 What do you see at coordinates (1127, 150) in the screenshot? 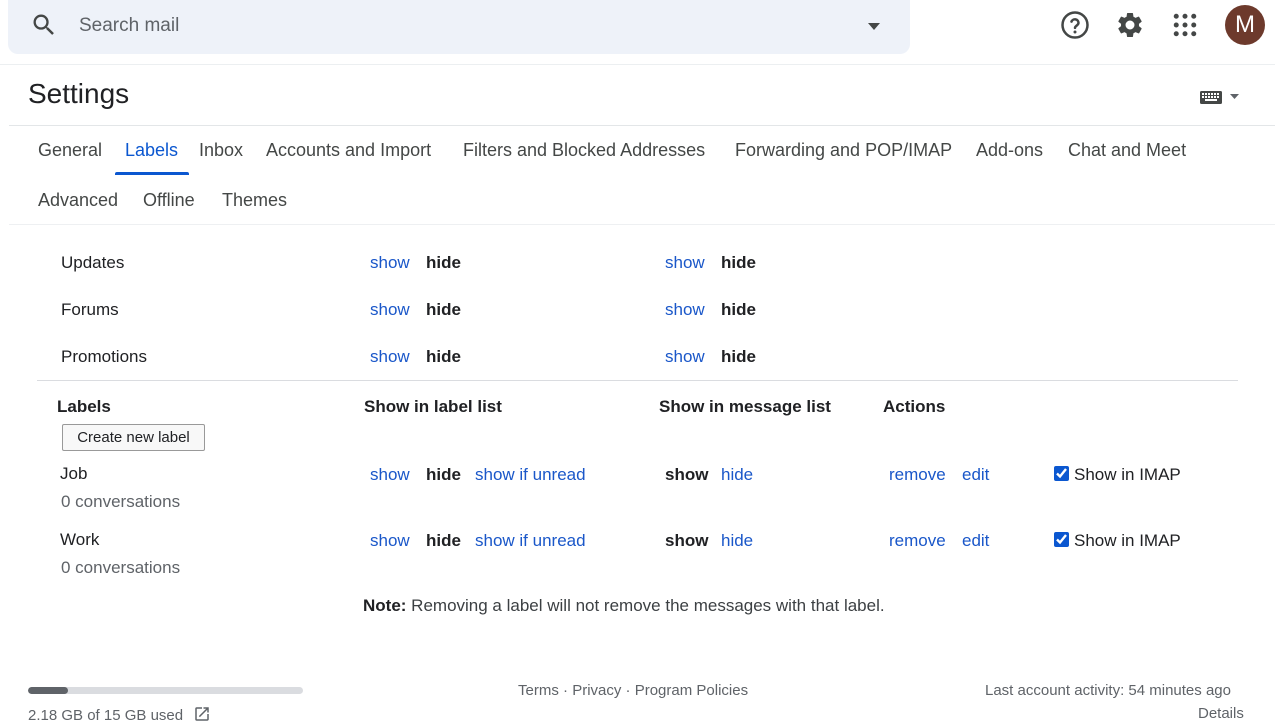
I see `tab-chat-and-meet: Chat and Meet` at bounding box center [1127, 150].